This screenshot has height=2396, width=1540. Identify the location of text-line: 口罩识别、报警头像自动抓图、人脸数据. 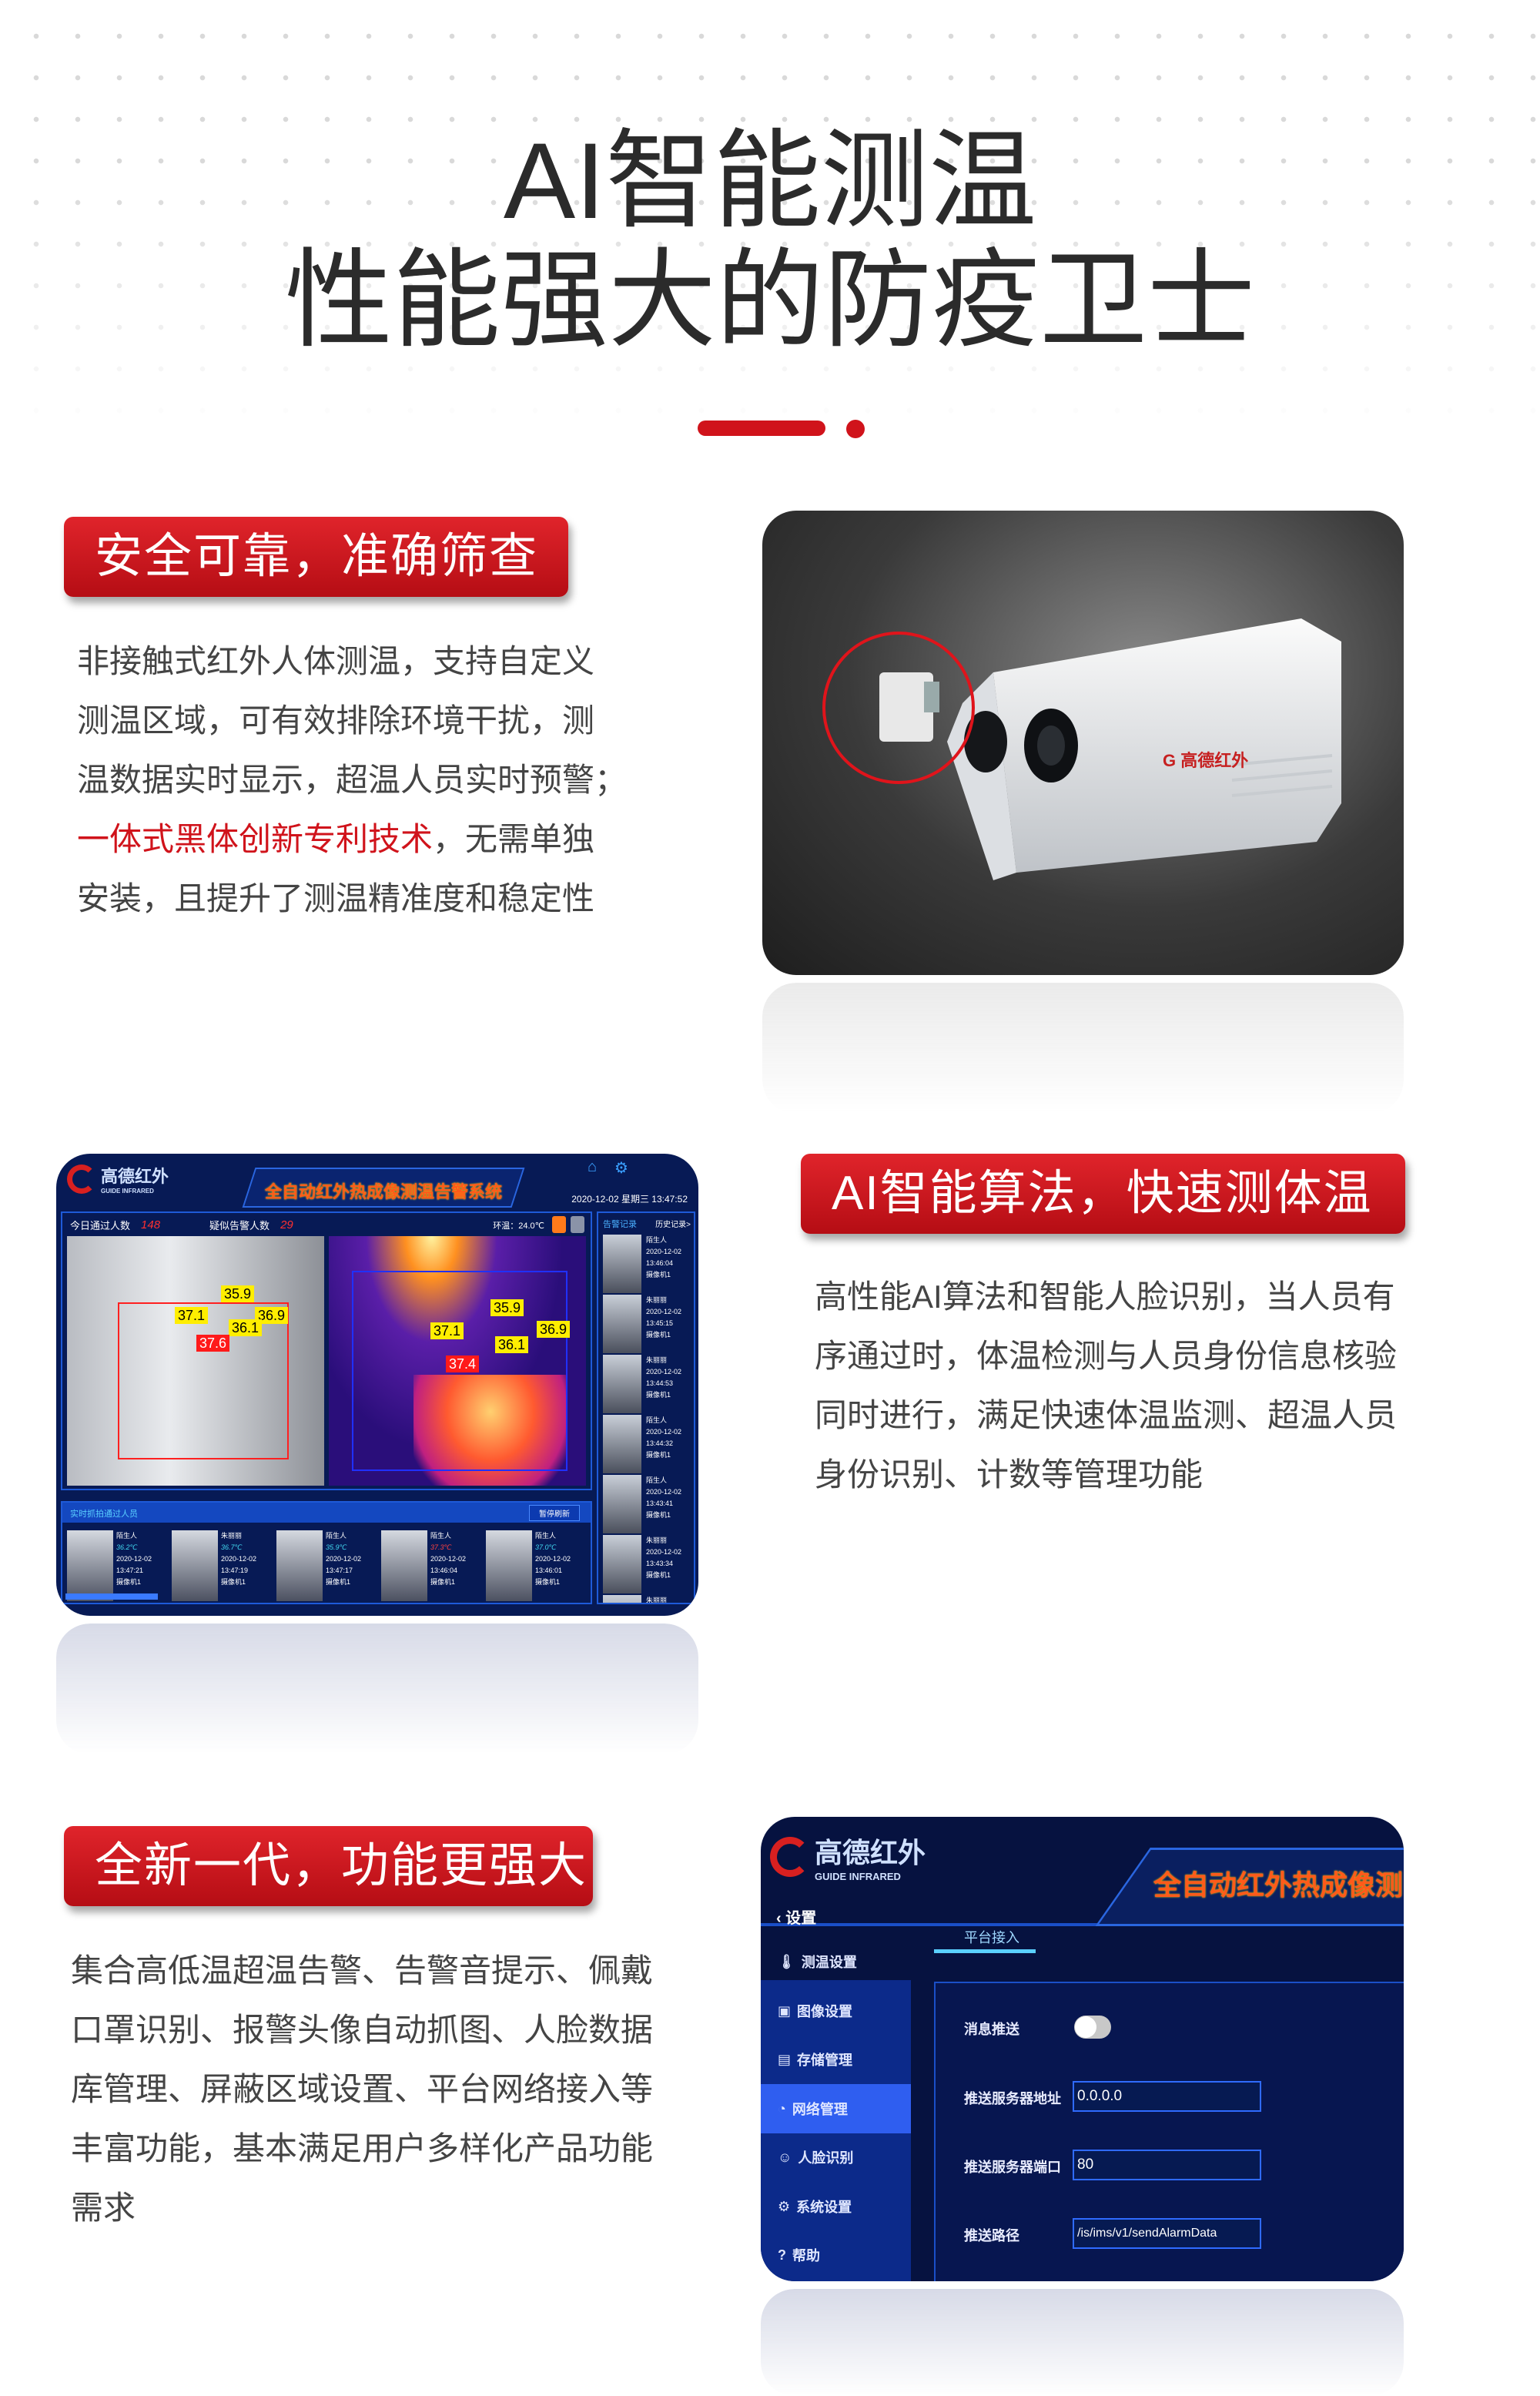
(362, 2030).